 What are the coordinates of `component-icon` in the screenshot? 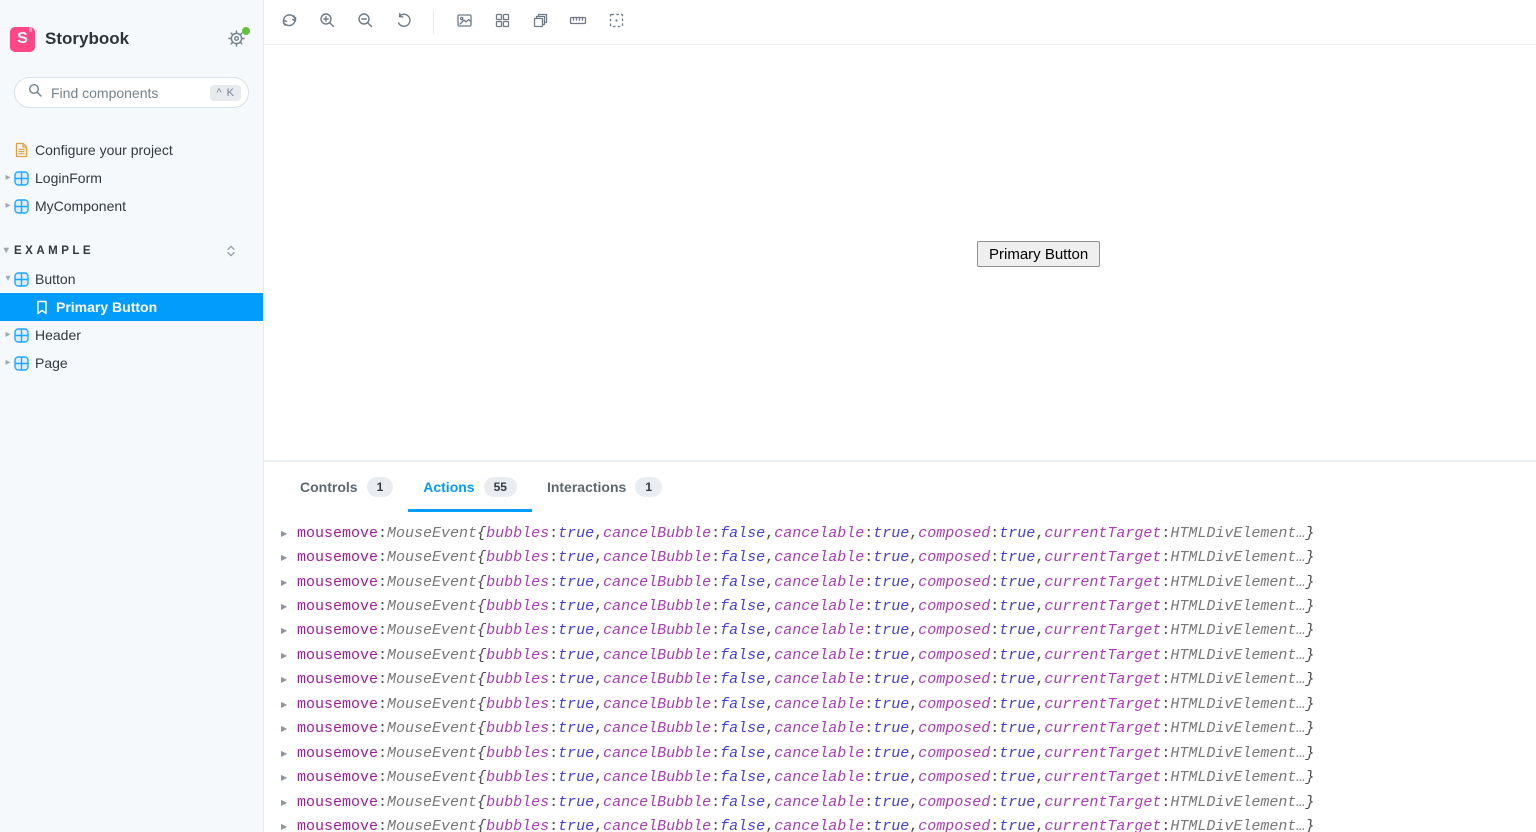 It's located at (21, 206).